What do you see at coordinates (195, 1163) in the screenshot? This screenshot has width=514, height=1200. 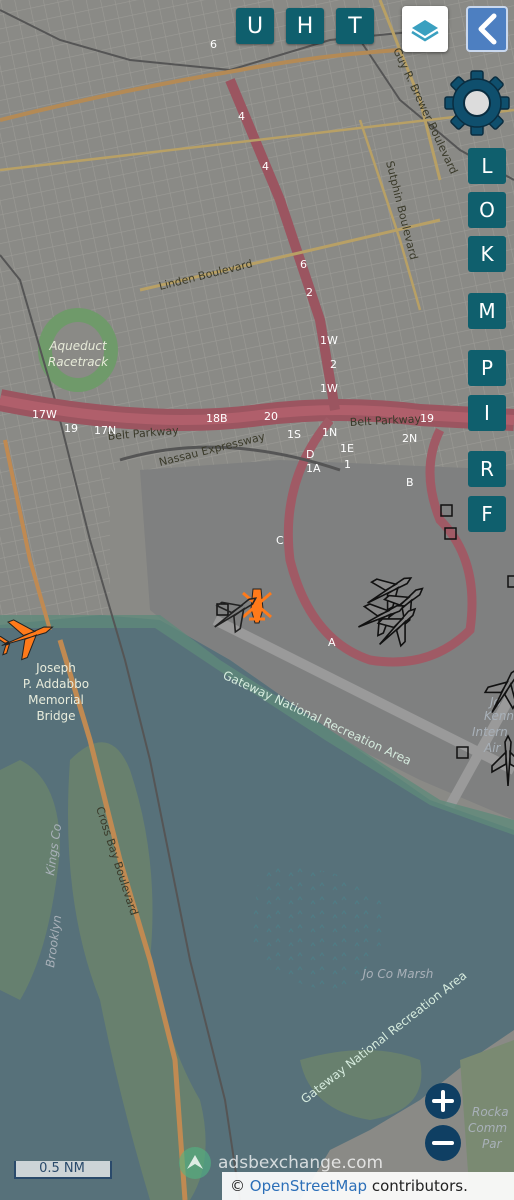 I see `adsbexchange-logo-icon` at bounding box center [195, 1163].